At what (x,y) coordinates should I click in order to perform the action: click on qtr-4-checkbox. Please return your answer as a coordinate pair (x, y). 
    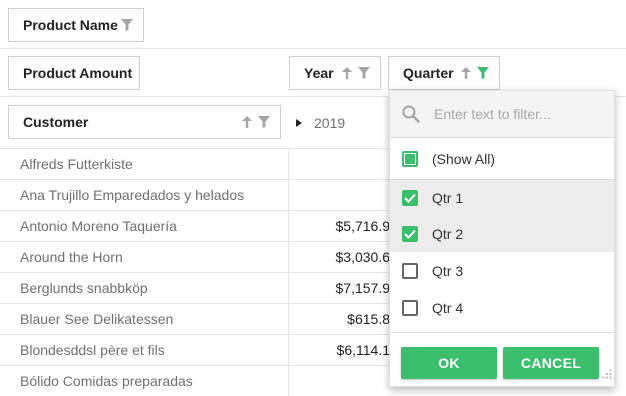
    Looking at the image, I should click on (410, 308).